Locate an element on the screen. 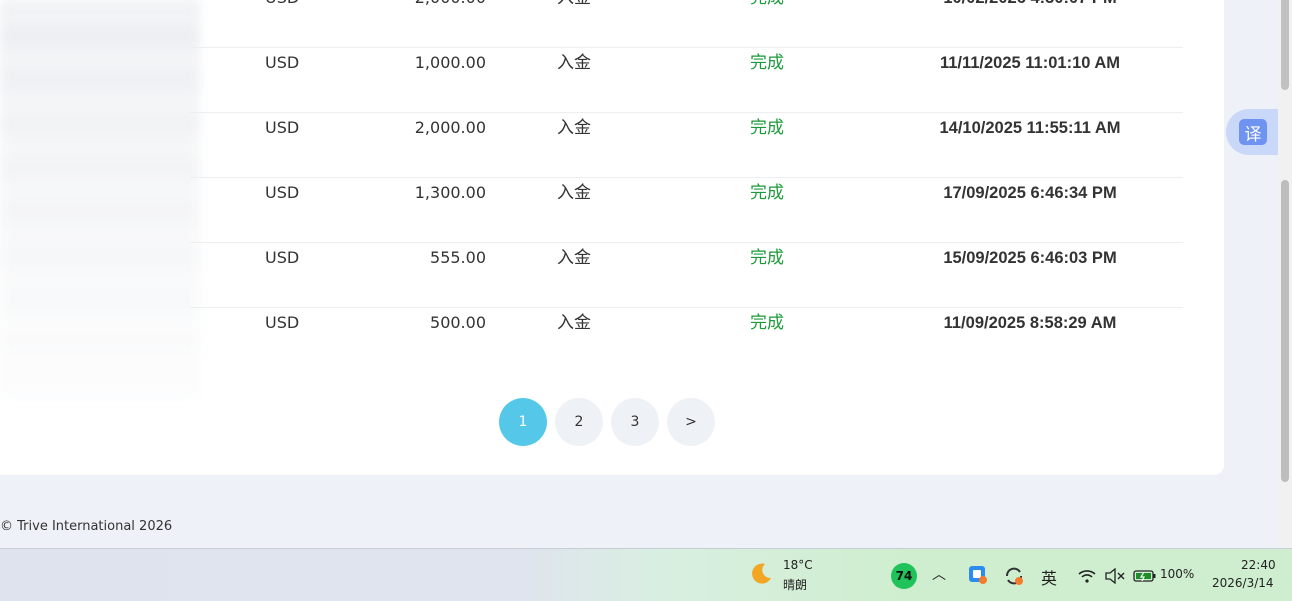 This screenshot has width=1292, height=601. table-row: USD 2,000.00 入金 完成 10/02/2026 4:30:07 PM is located at coordinates (686, 24).